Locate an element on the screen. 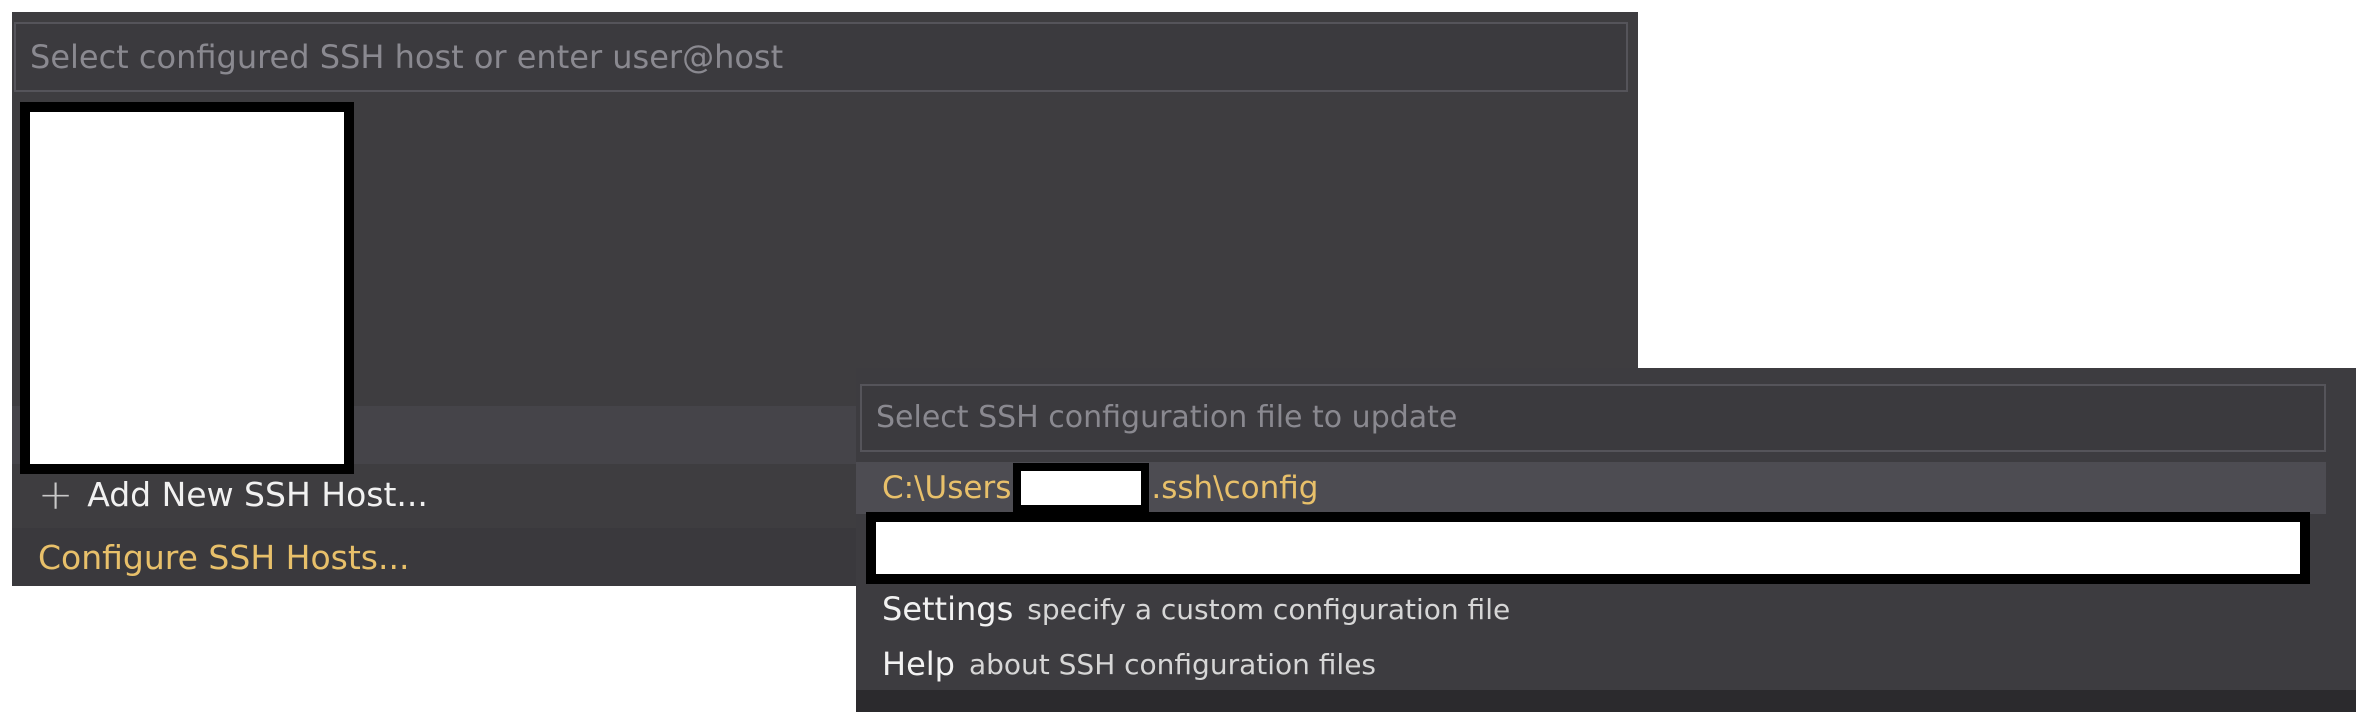 The width and height of the screenshot is (2364, 712). help-item: Help about SSH configuration files is located at coordinates (1591, 664).